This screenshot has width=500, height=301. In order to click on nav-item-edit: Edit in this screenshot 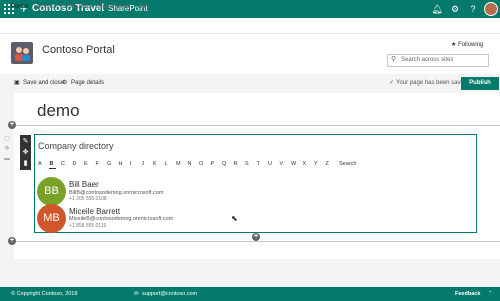, I will do `click(144, 7)`.